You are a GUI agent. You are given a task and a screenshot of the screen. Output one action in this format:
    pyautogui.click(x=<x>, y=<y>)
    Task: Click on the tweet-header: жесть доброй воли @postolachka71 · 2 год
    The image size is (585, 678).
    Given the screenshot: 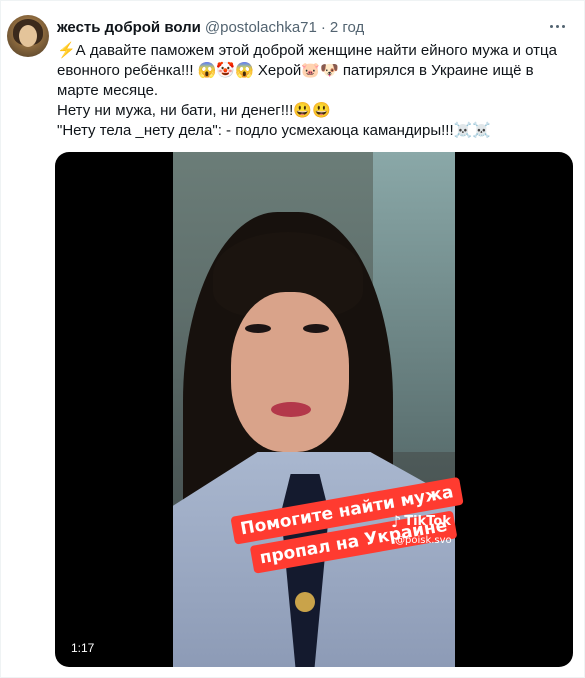 What is the action you would take?
    pyautogui.click(x=210, y=27)
    